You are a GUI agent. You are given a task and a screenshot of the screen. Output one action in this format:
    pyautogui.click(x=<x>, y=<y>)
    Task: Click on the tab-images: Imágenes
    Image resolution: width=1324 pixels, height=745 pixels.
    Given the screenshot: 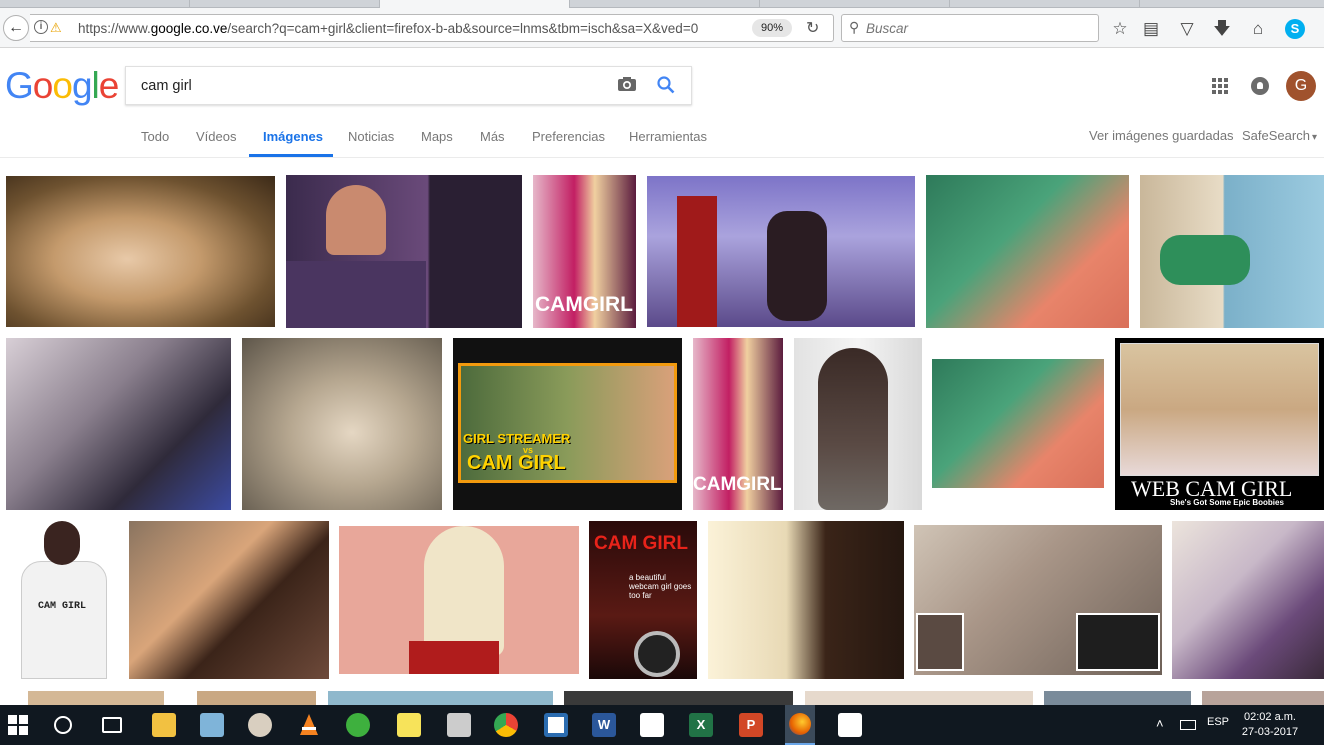 What is the action you would take?
    pyautogui.click(x=293, y=136)
    